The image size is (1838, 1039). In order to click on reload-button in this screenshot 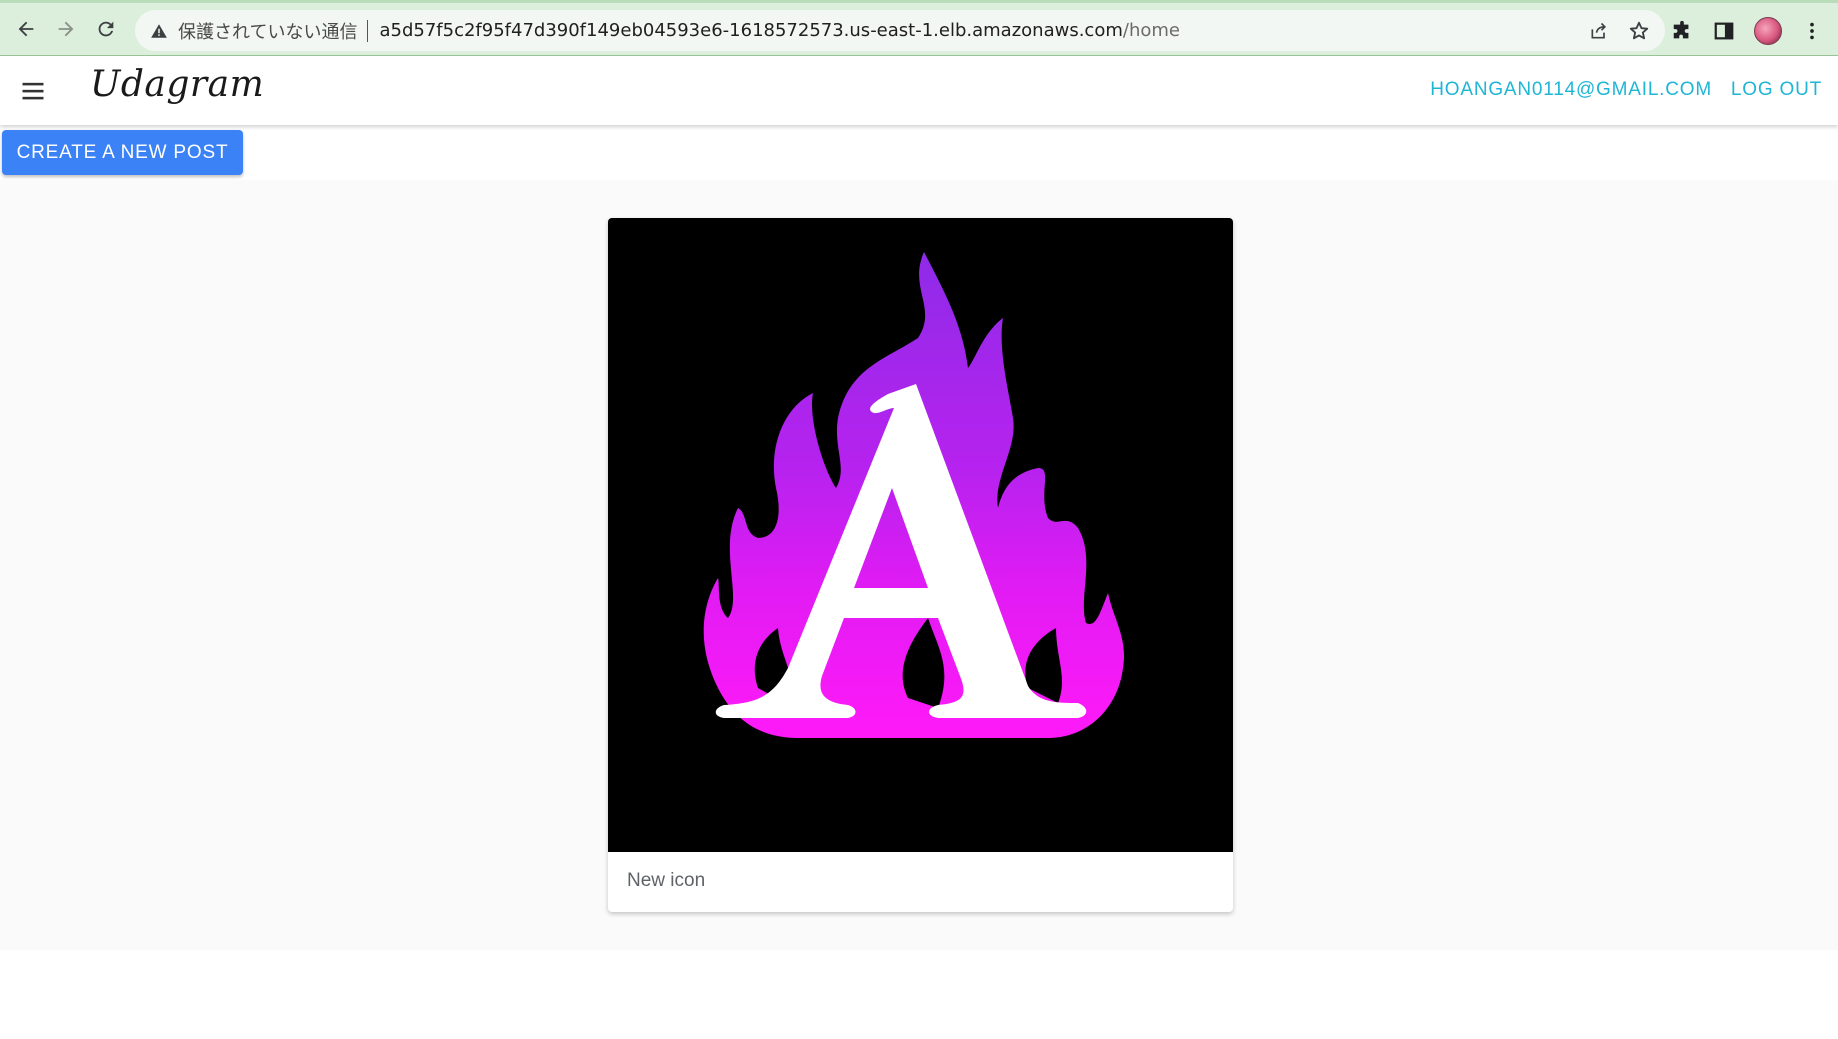, I will do `click(106, 29)`.